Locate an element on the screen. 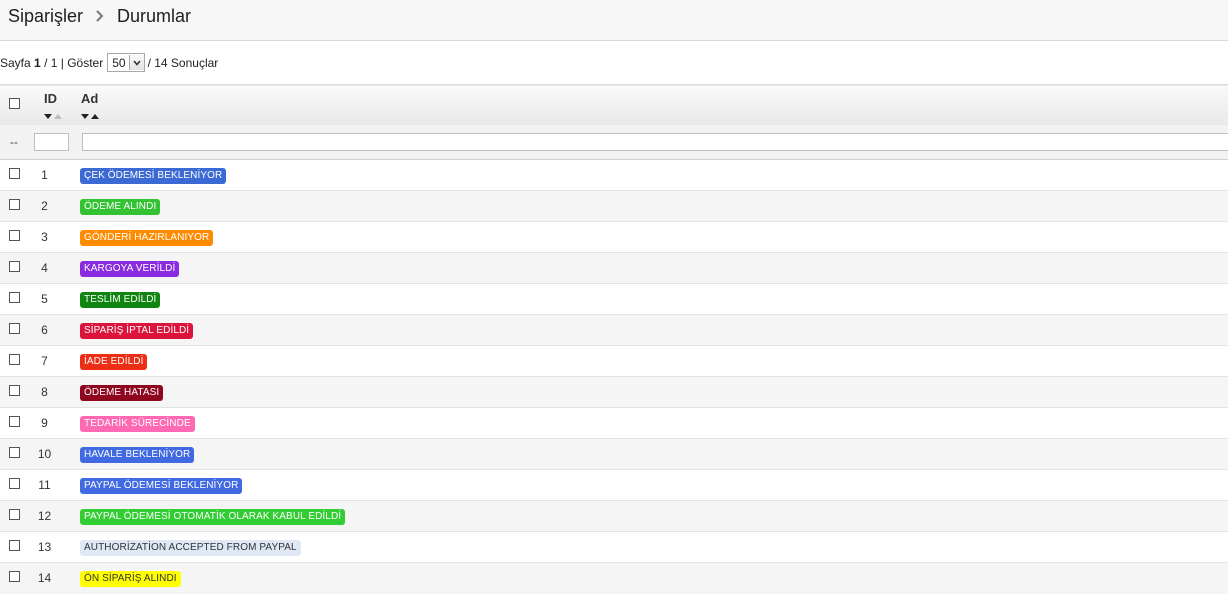 The width and height of the screenshot is (1228, 594). id-filter-input is located at coordinates (51, 141).